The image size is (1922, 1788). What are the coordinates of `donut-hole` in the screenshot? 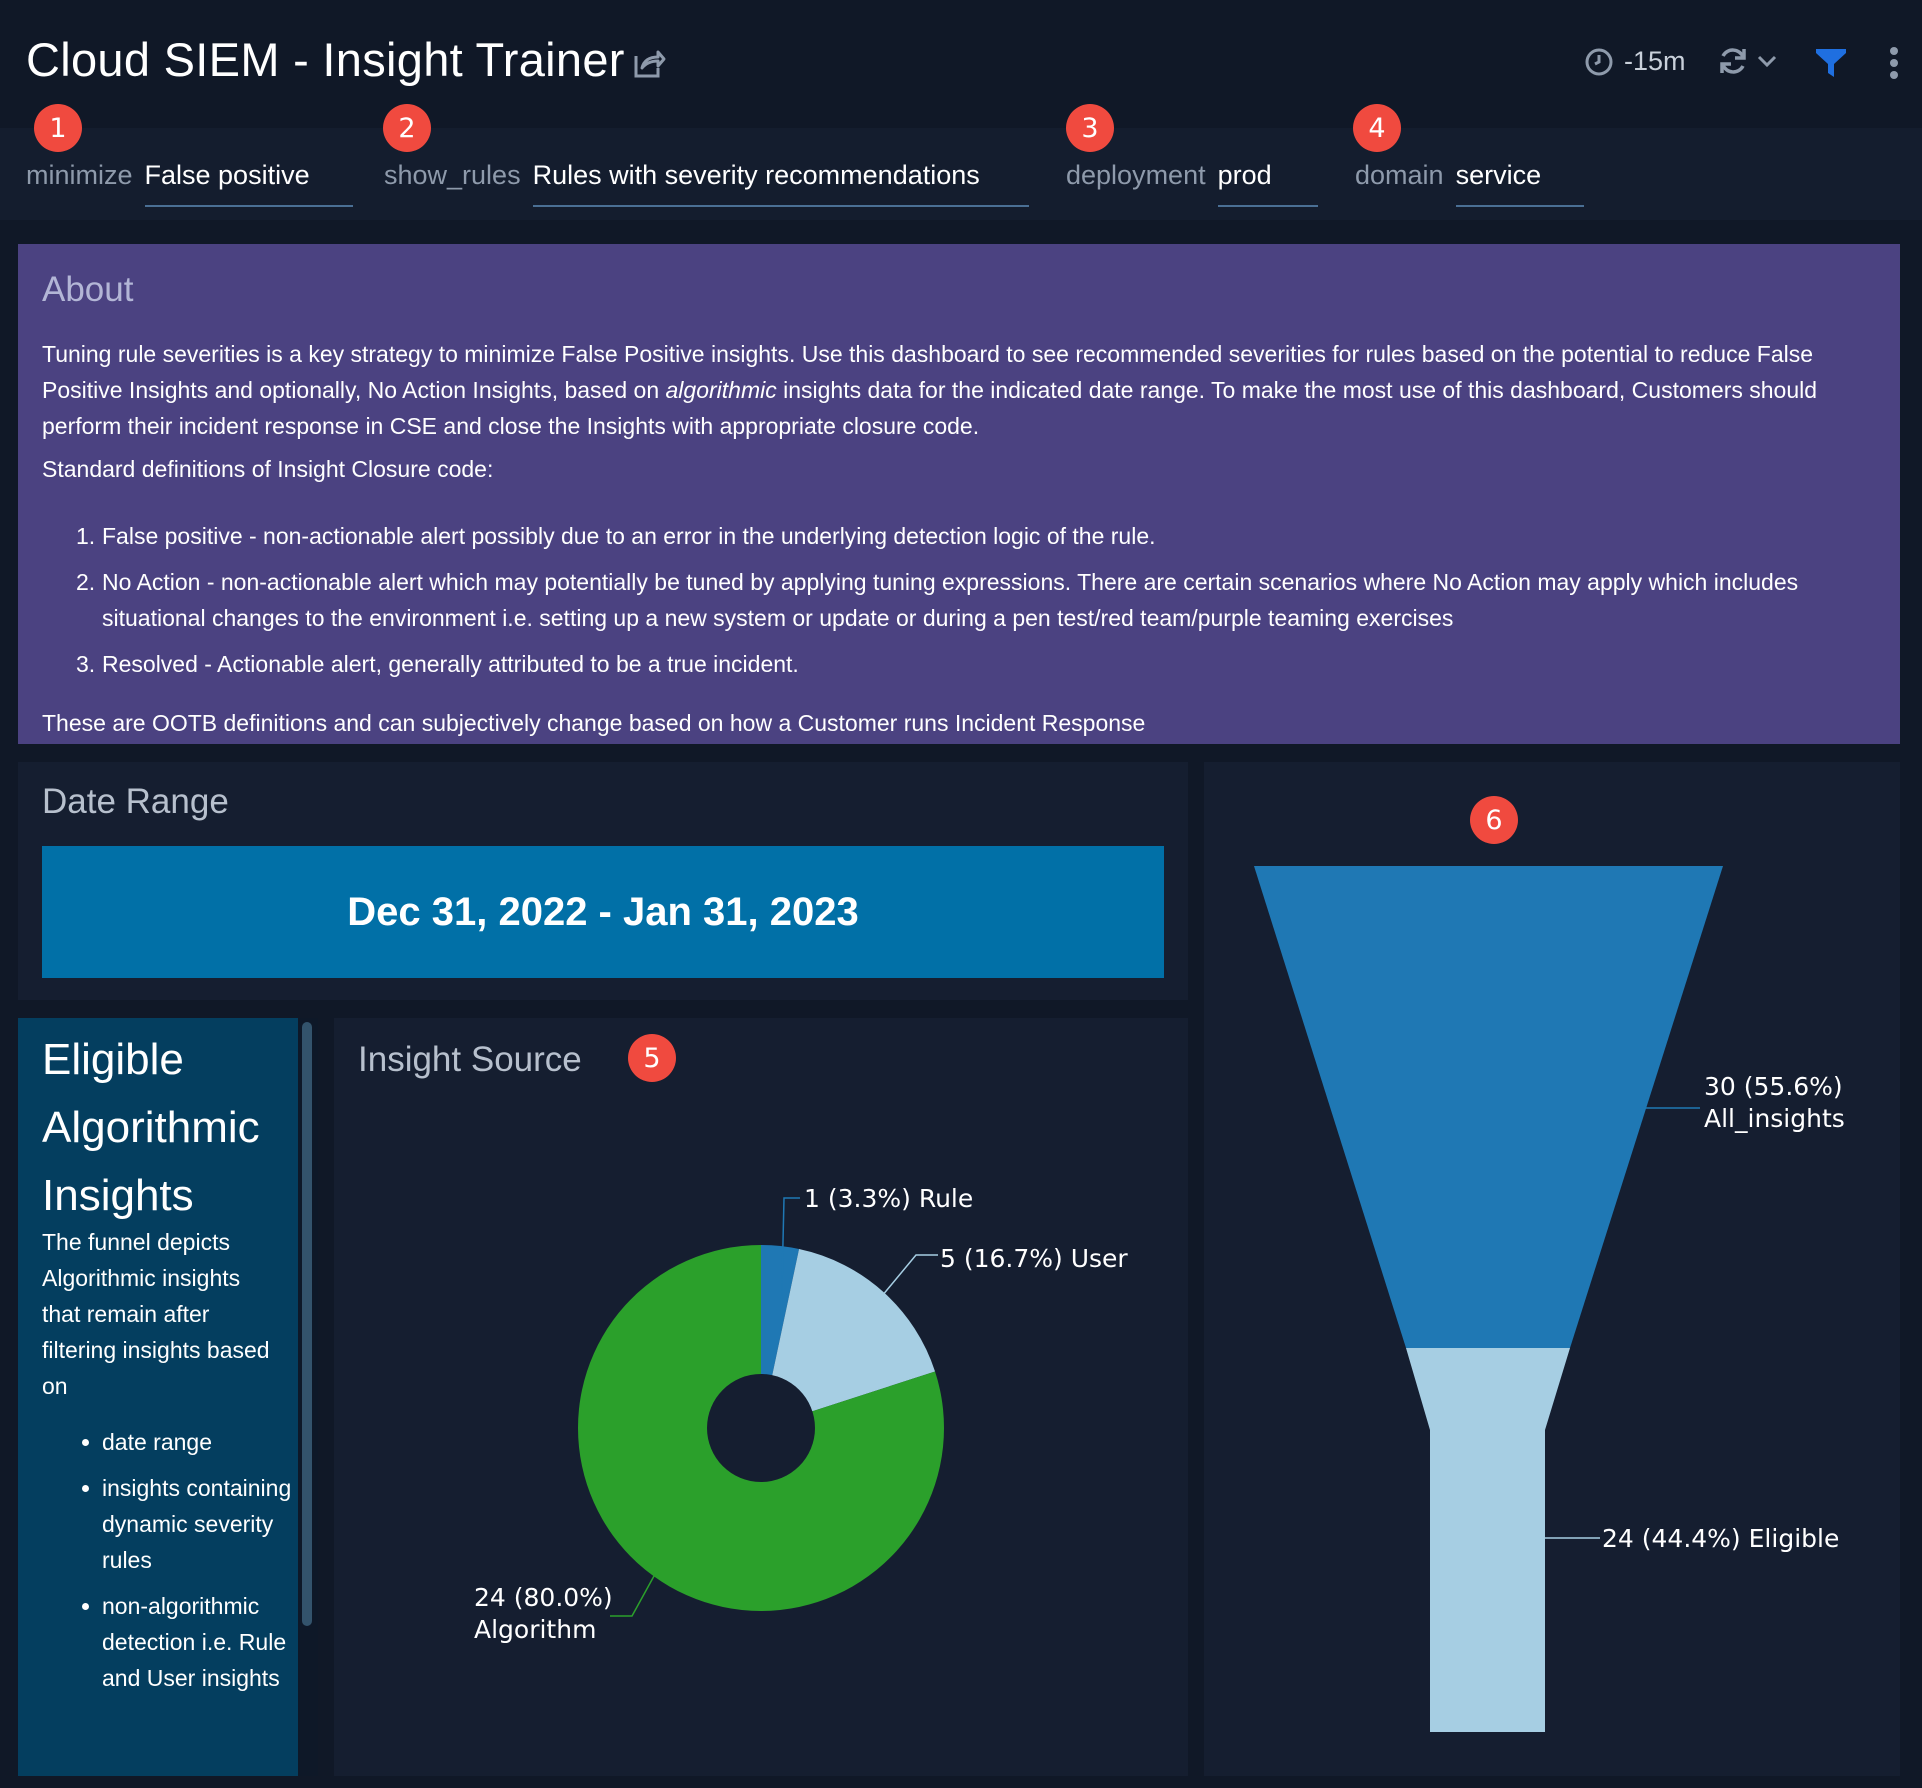 It's located at (761, 1428).